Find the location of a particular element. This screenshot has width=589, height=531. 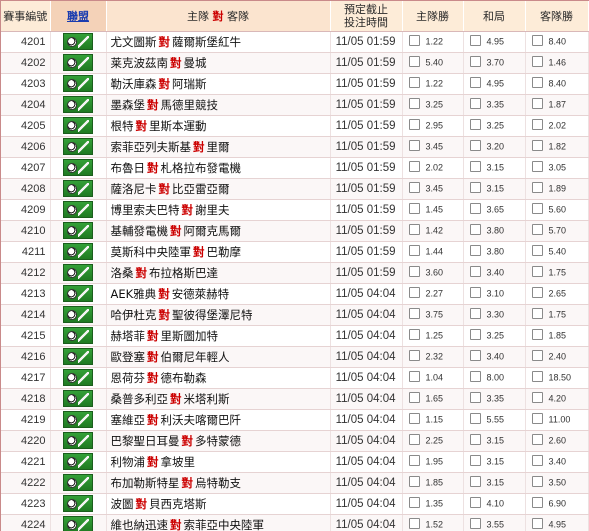

draw-odds: 3.15 is located at coordinates (494, 189).